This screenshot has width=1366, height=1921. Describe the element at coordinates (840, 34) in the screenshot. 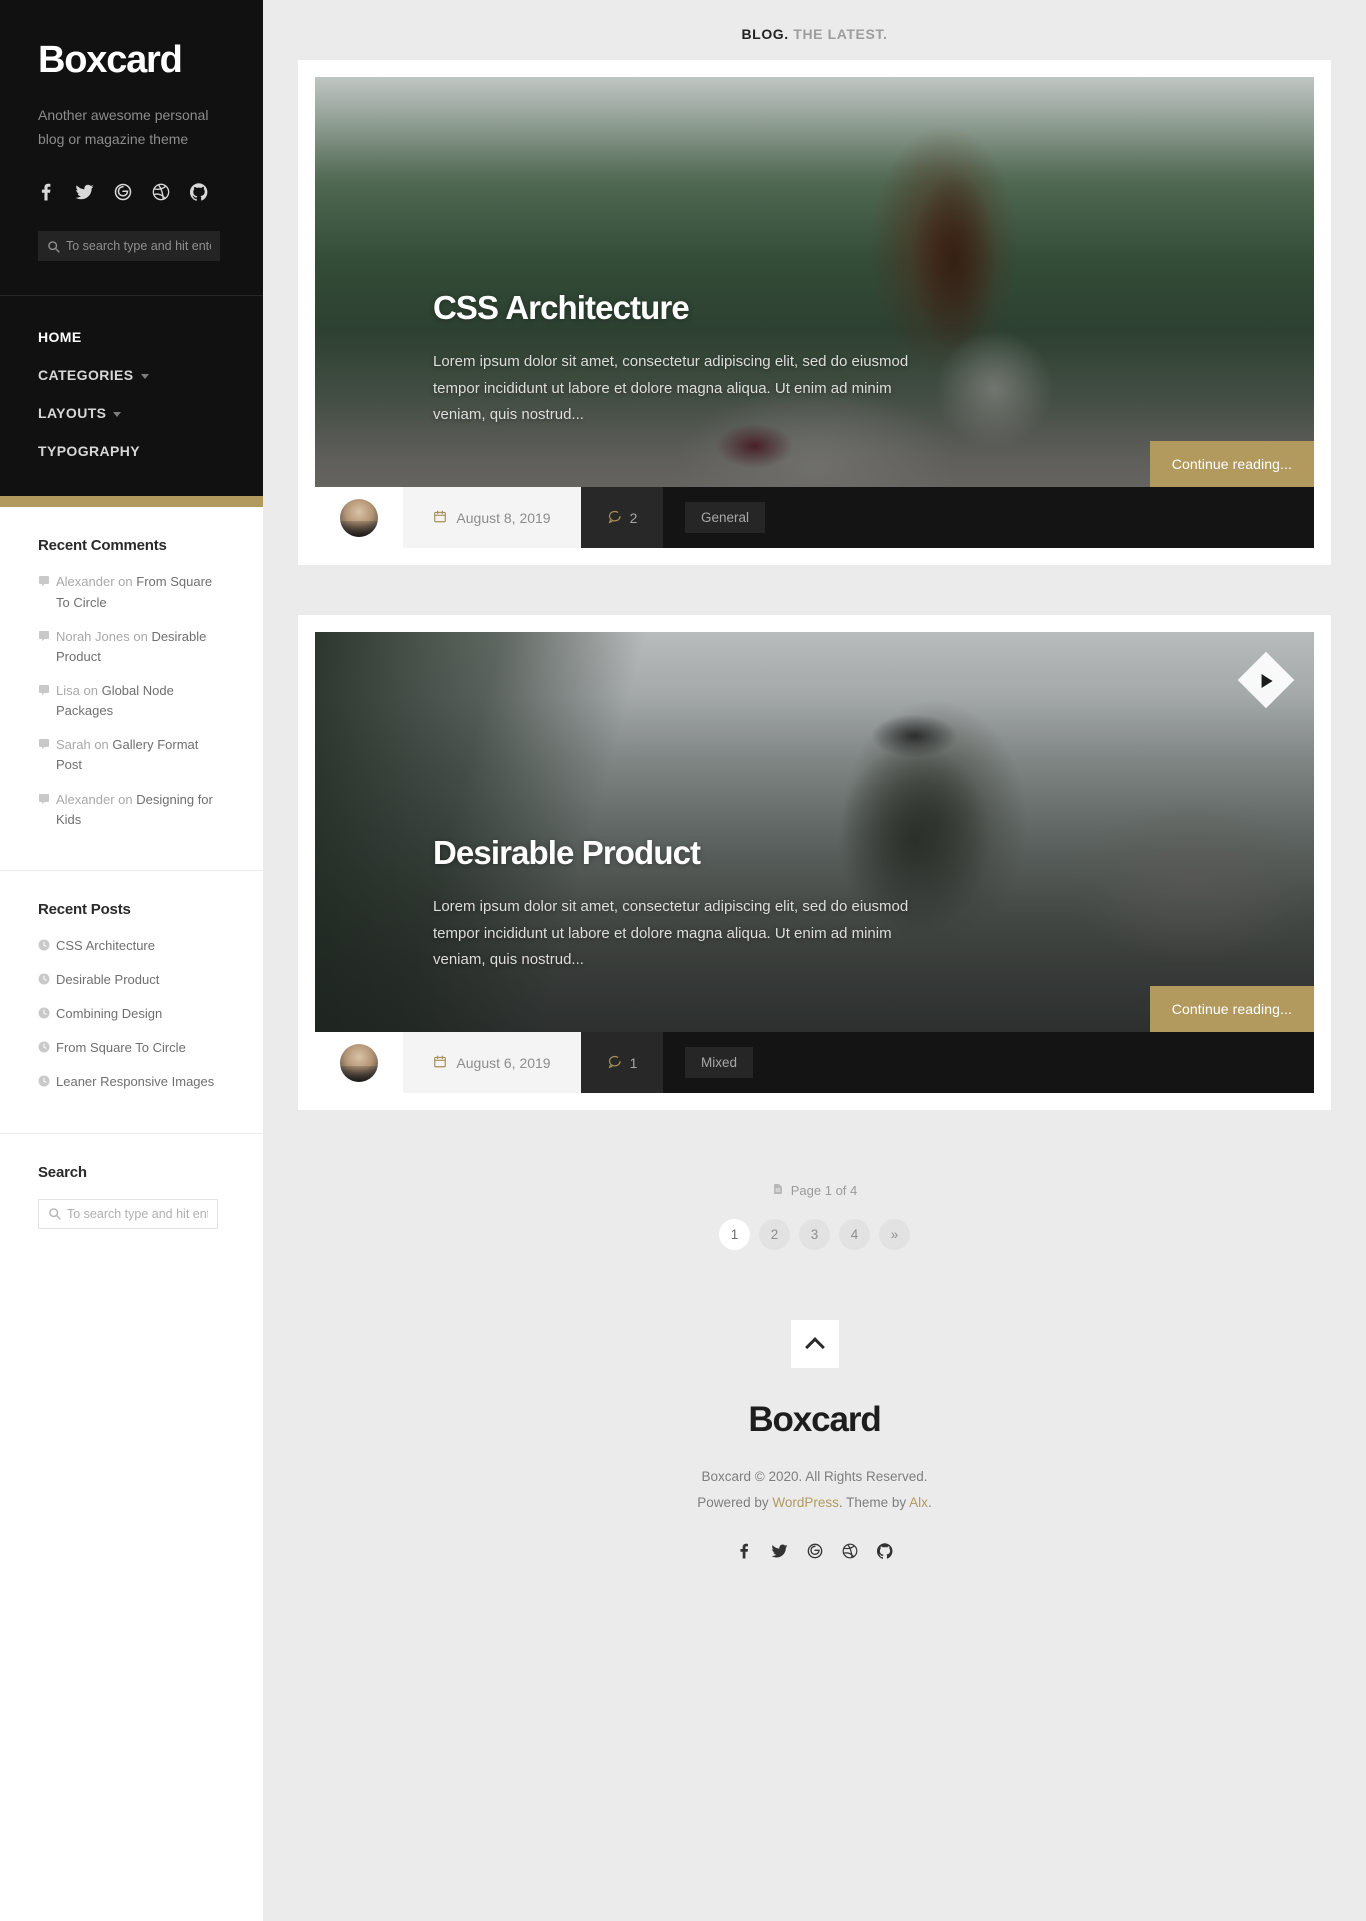

I see `blog-header-secondary: THE LATEST.` at that location.